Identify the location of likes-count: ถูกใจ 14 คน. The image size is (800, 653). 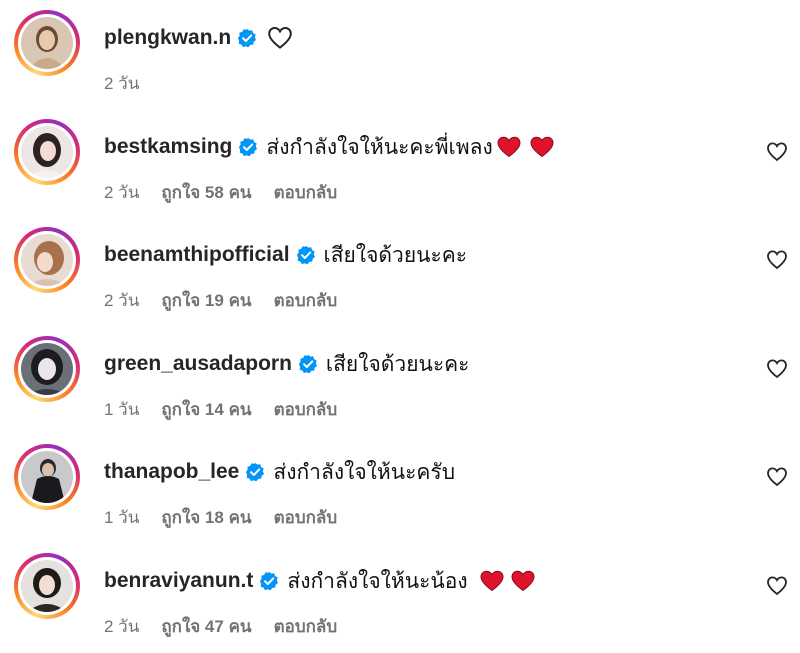
(206, 409).